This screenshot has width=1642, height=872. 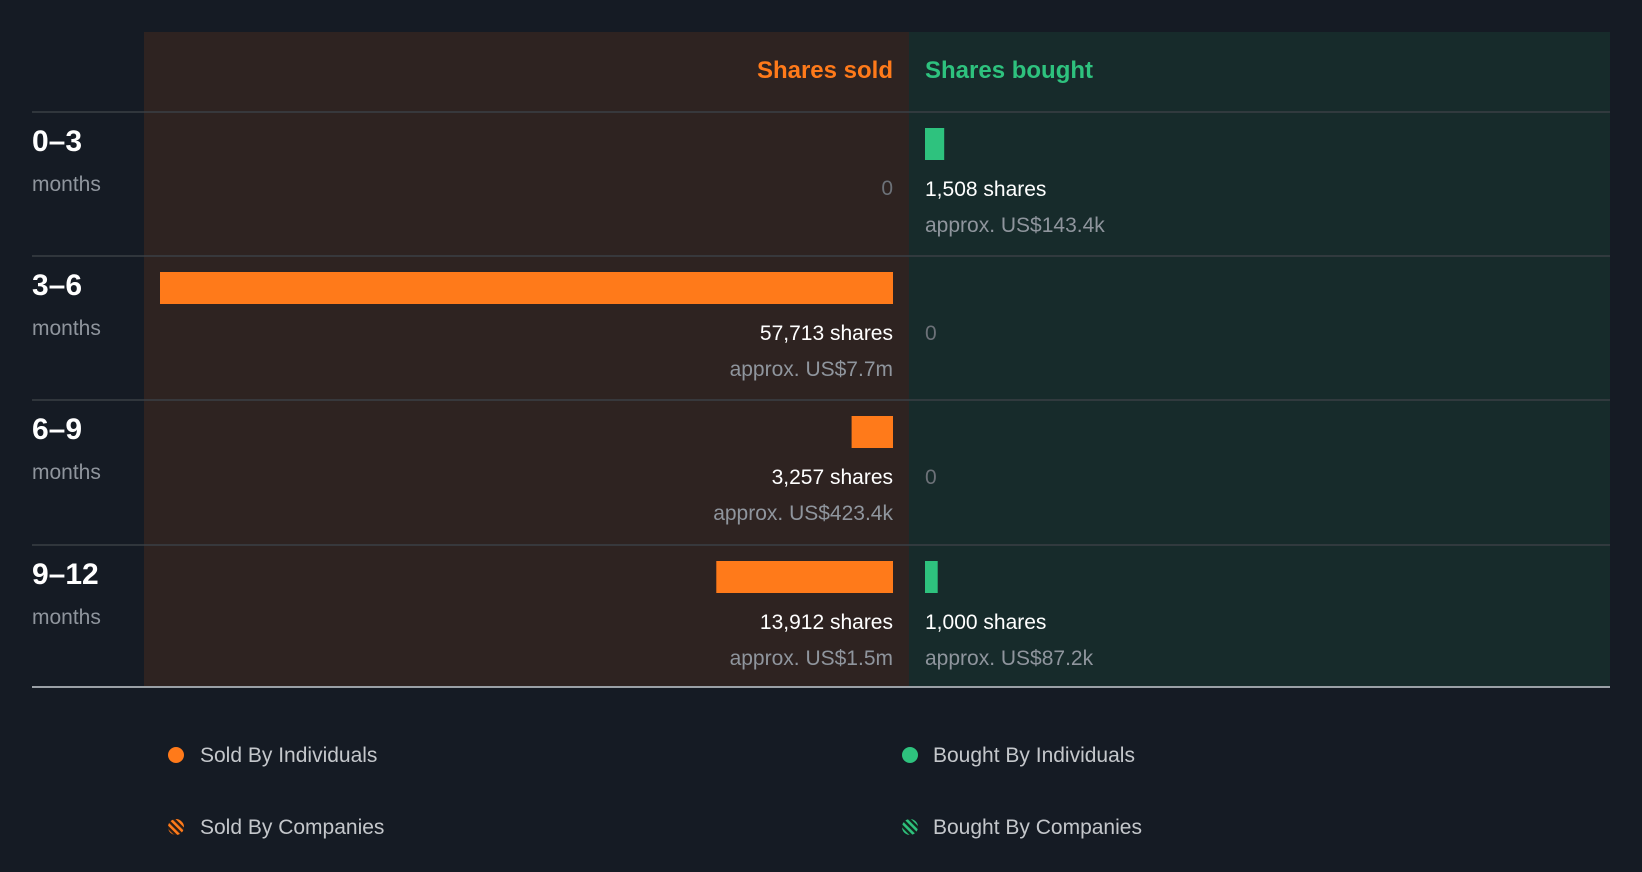 I want to click on bought-value-label: approx. US$143.4k, so click(x=1015, y=225).